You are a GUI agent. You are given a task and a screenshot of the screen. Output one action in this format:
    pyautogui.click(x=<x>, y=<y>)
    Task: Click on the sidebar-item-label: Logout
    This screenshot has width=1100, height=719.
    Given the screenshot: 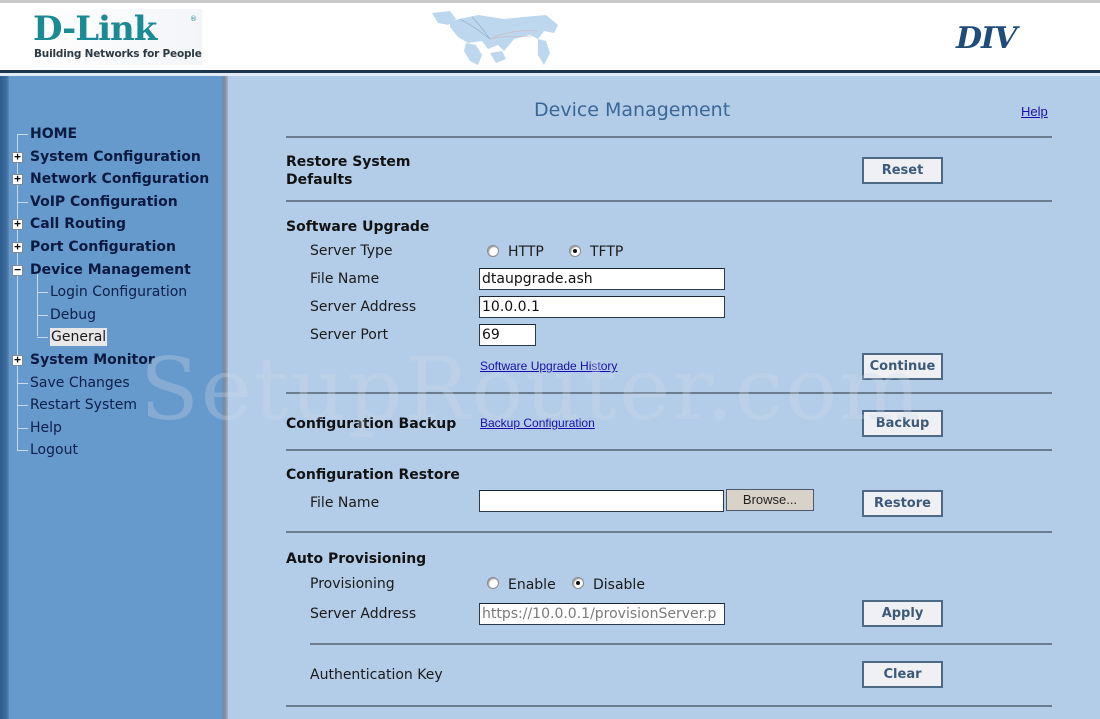 What is the action you would take?
    pyautogui.click(x=54, y=450)
    